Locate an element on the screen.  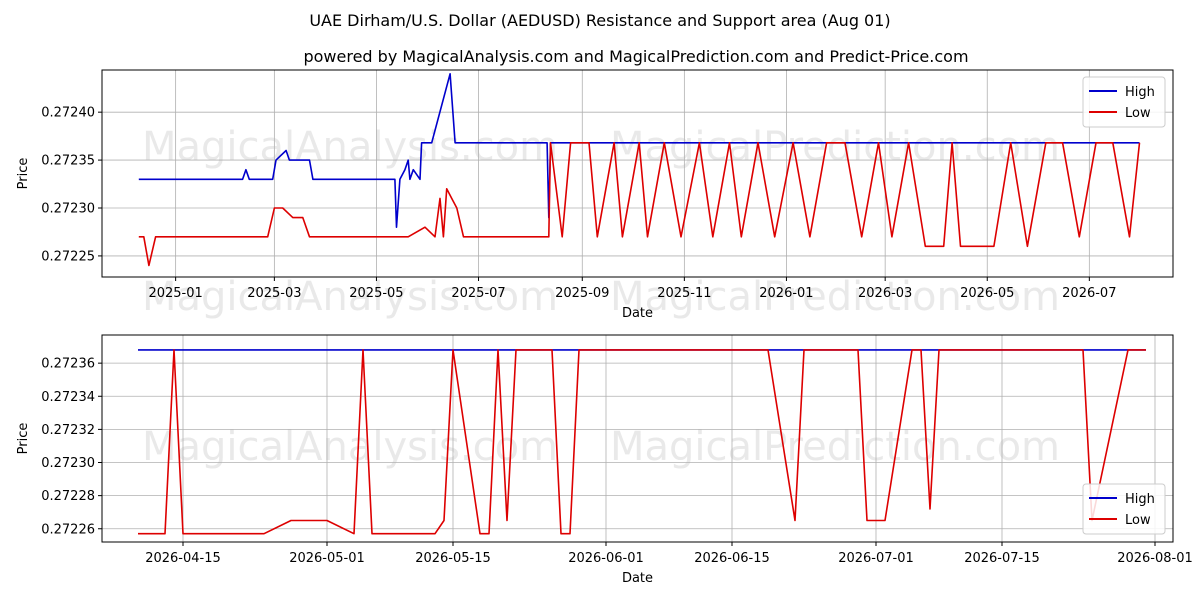
y-tick-label: 0.27235 is located at coordinates (68, 161).